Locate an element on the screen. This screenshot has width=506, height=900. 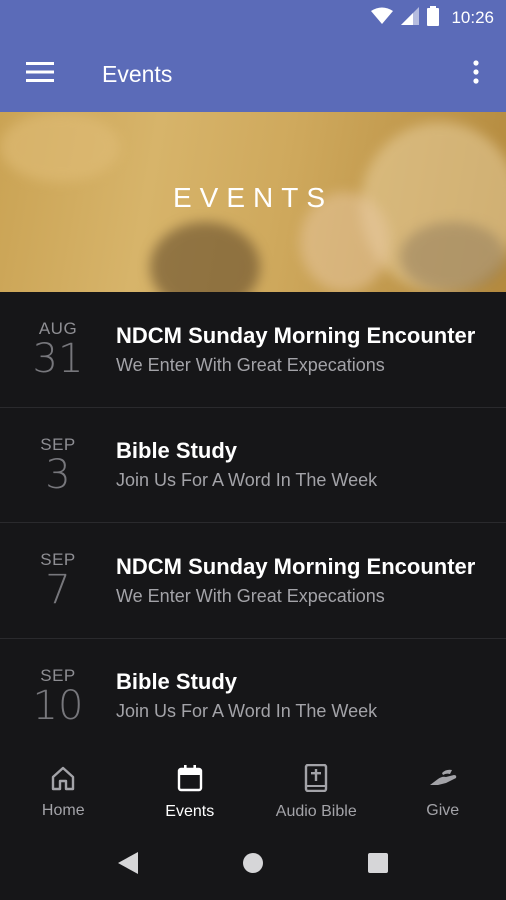
event-date: SEP 10 is located at coordinates (58, 696).